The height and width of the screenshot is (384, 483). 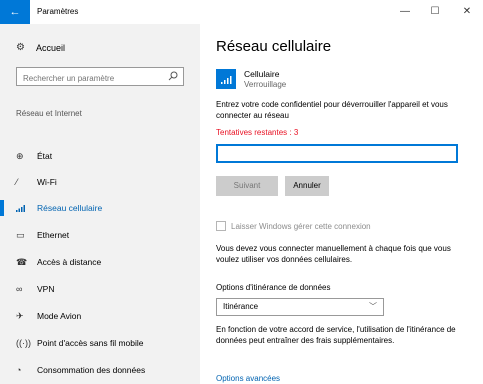 What do you see at coordinates (20, 47) in the screenshot?
I see `gear-icon: ⚙` at bounding box center [20, 47].